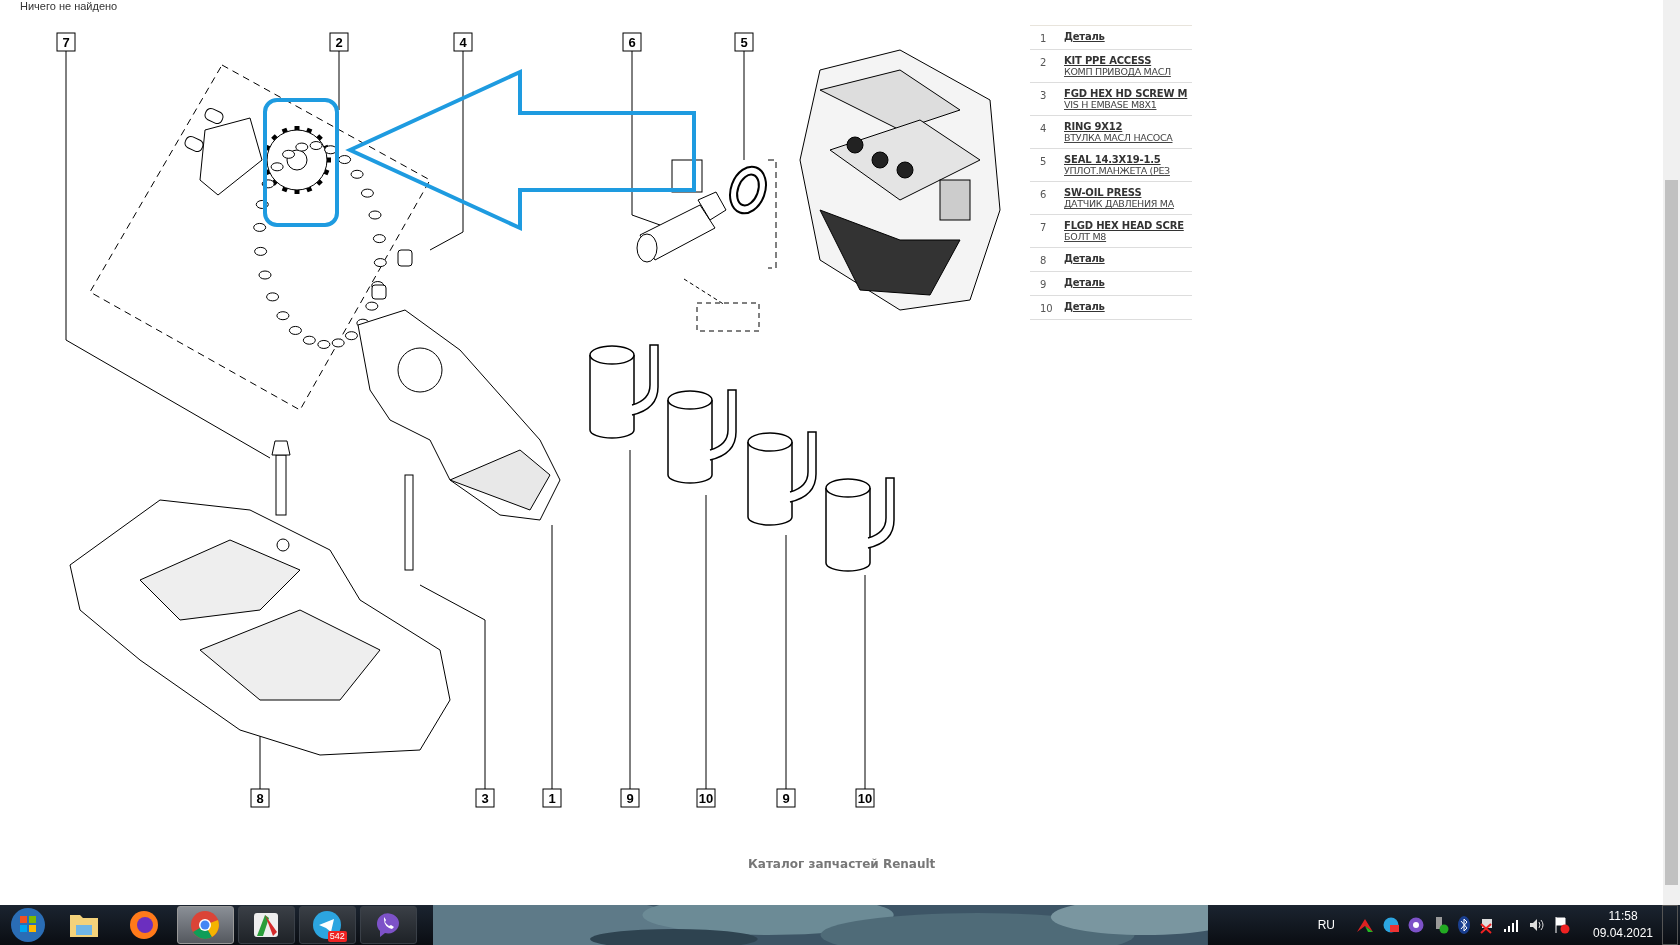  What do you see at coordinates (552, 798) in the screenshot?
I see `callout-number: 1` at bounding box center [552, 798].